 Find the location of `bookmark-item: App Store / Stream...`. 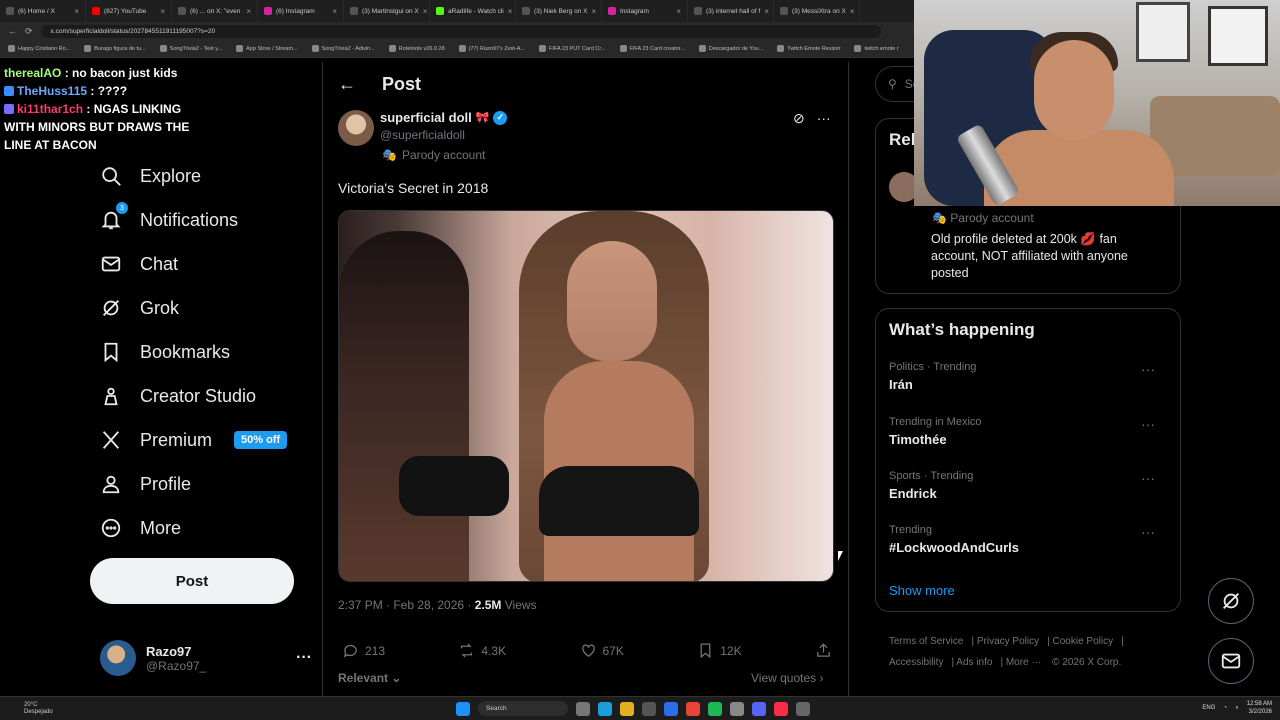

bookmark-item: App Store / Stream... is located at coordinates (267, 48).